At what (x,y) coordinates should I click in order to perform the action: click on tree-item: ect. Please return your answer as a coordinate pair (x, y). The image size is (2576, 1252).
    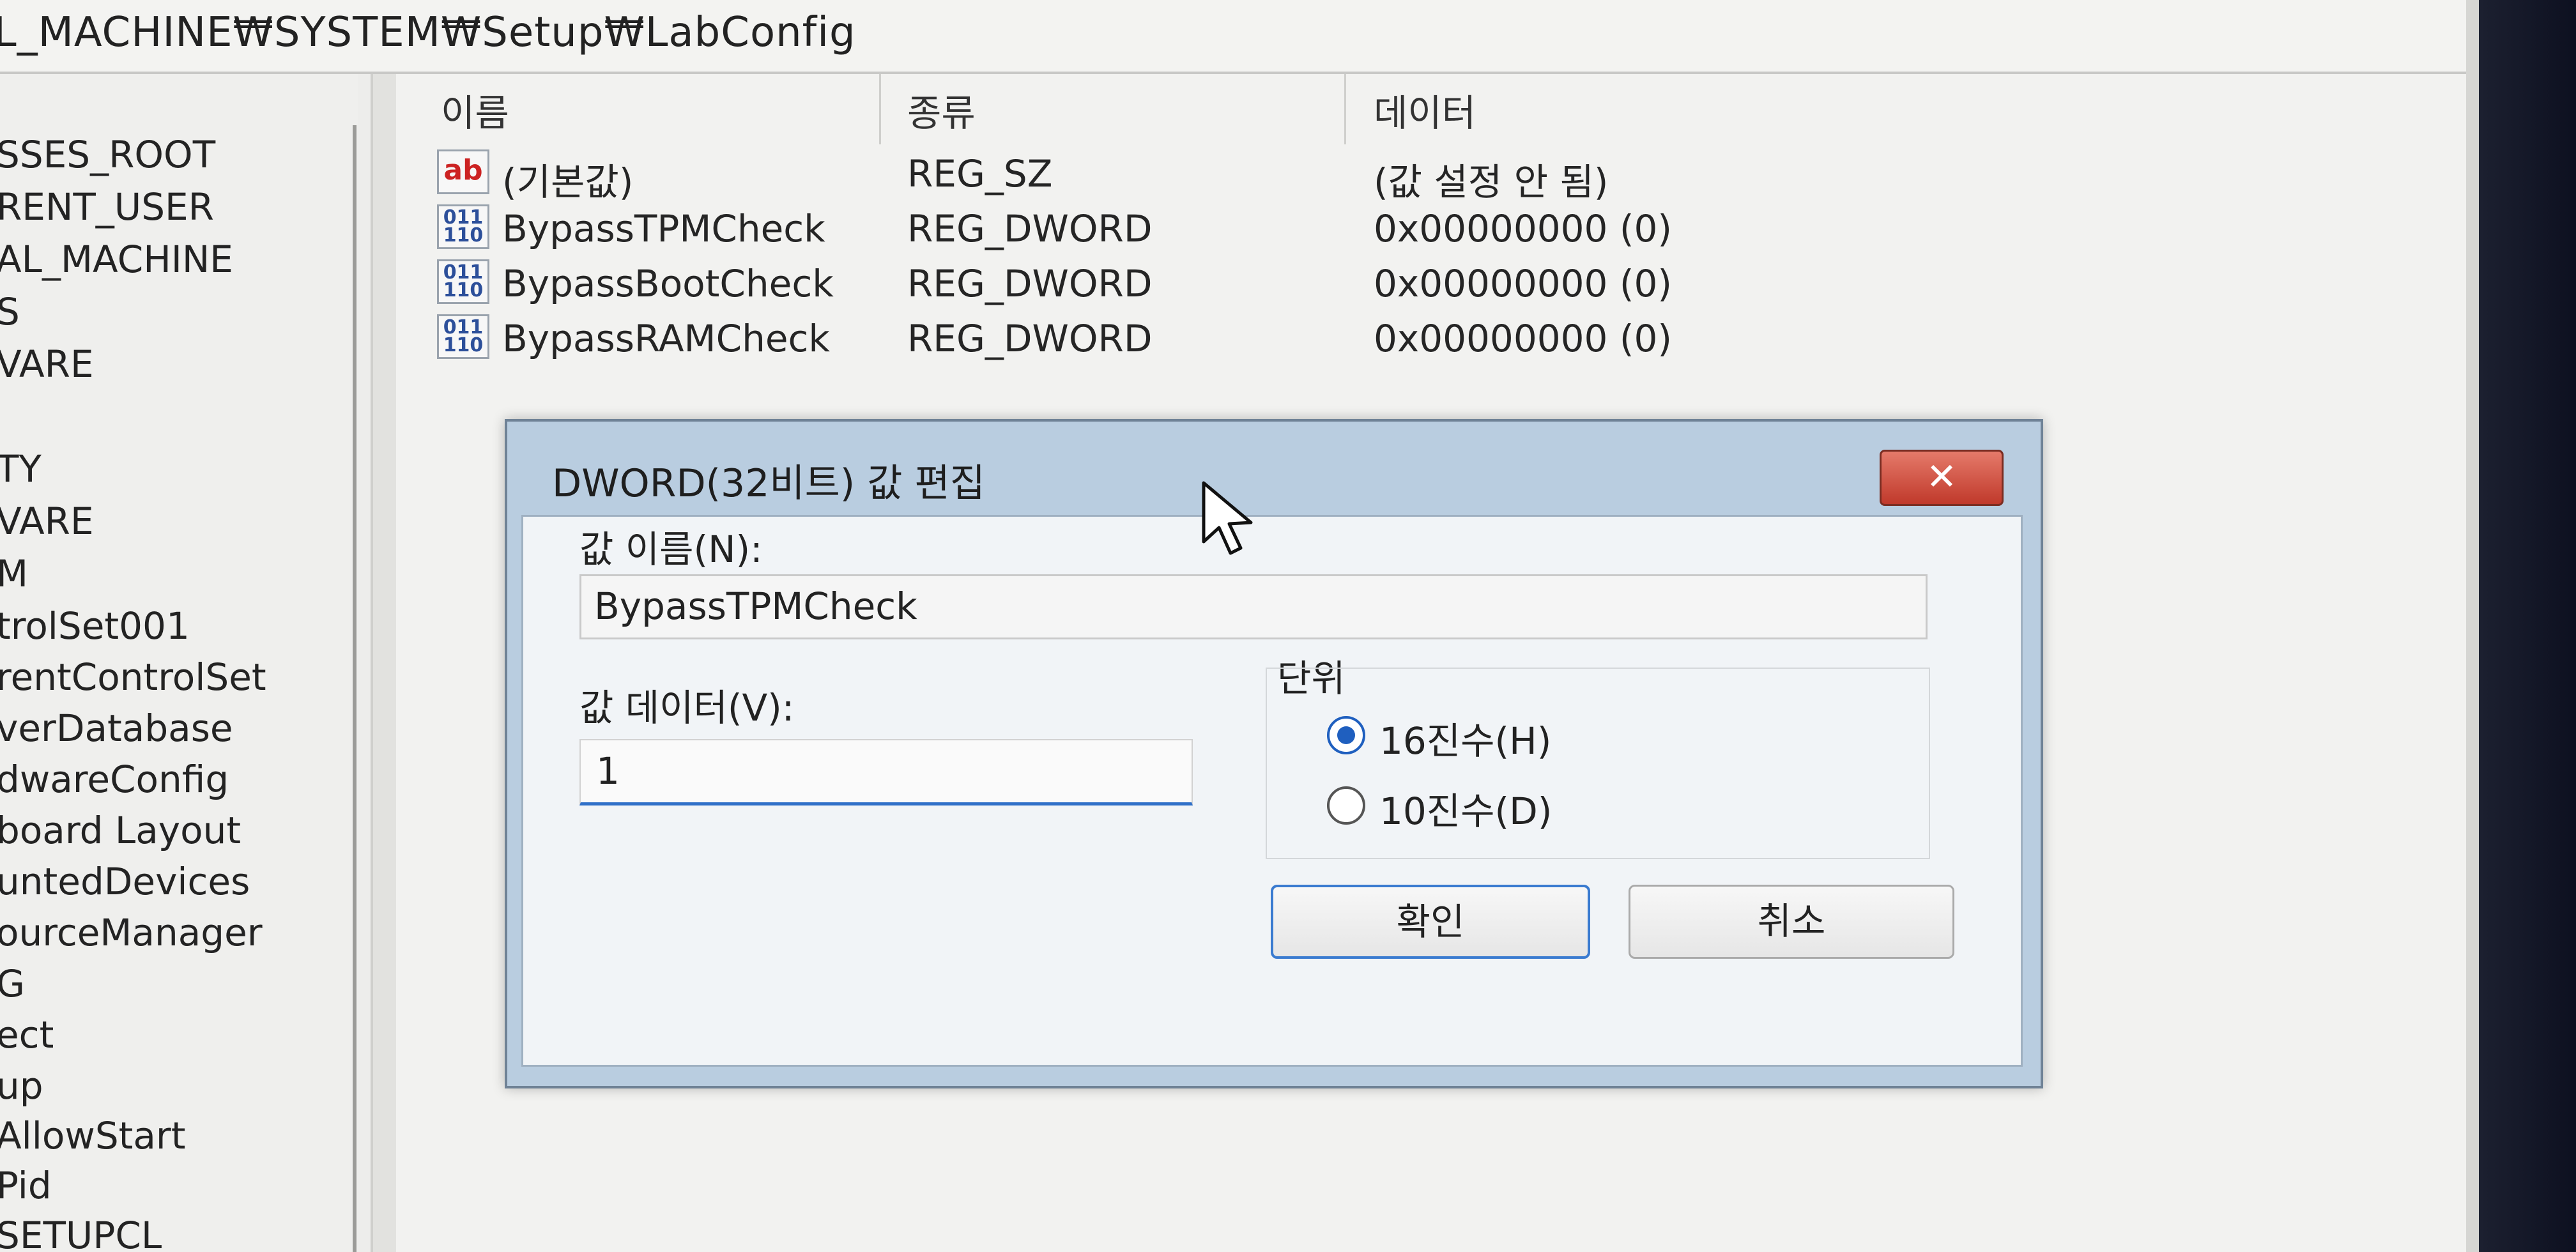
    Looking at the image, I should click on (27, 1035).